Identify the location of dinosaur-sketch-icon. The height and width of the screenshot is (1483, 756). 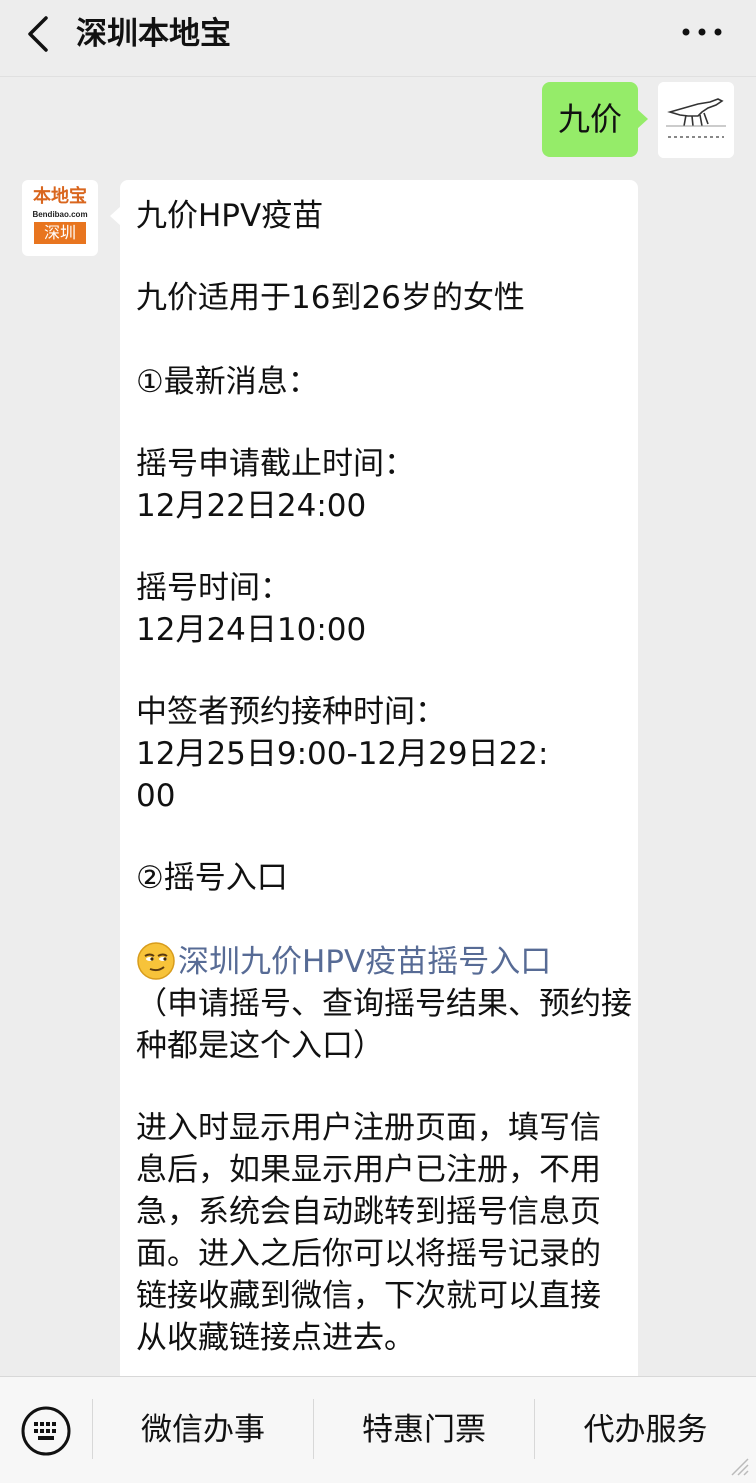
(696, 120).